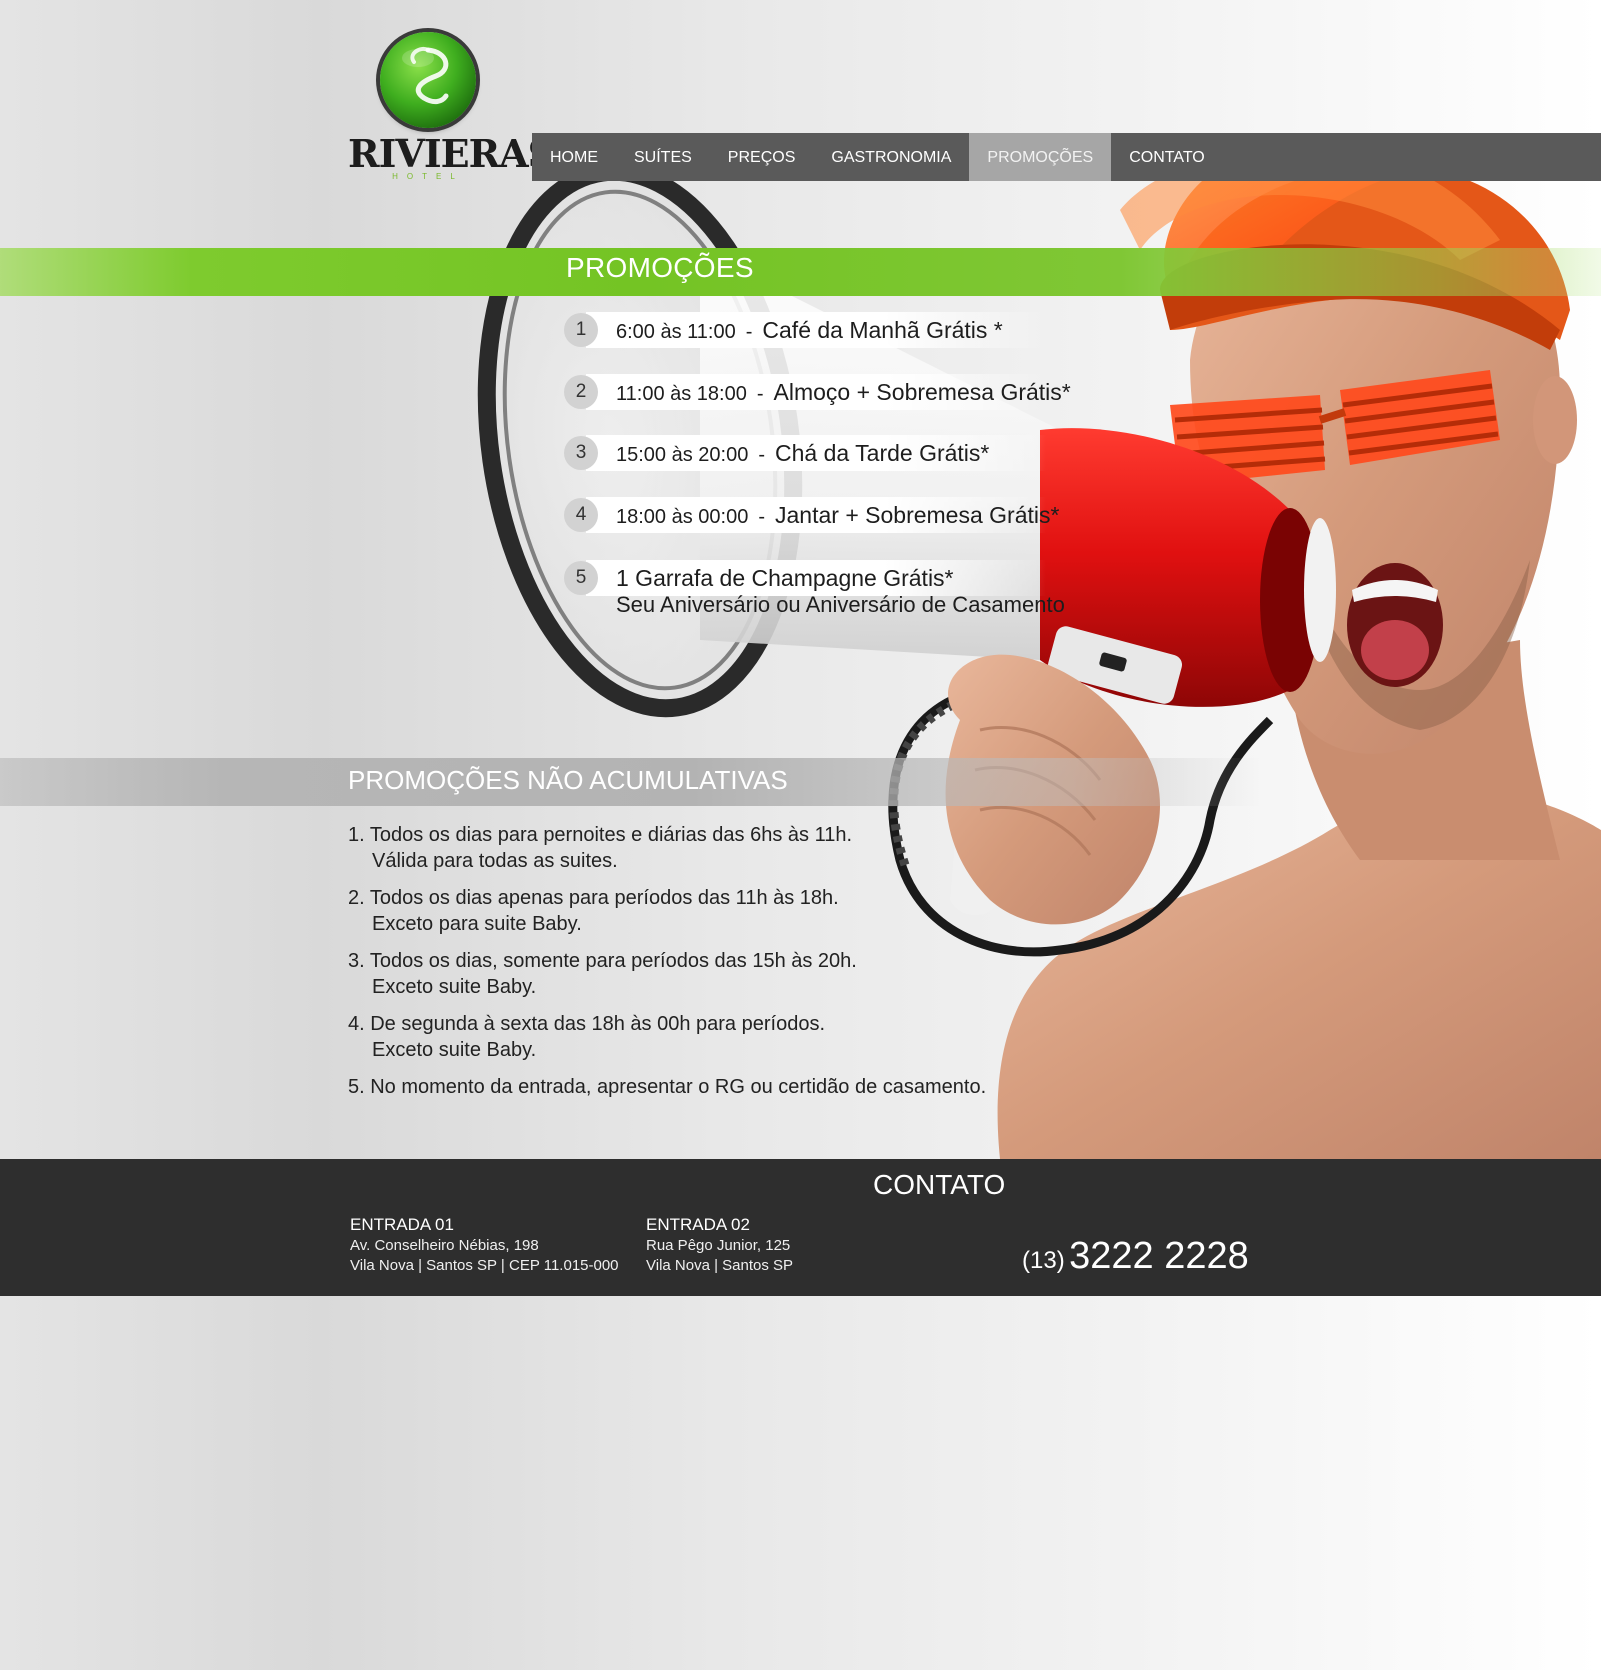  What do you see at coordinates (917, 515) in the screenshot?
I see `promo-item-description: Jantar + Sobremesa Grátis*` at bounding box center [917, 515].